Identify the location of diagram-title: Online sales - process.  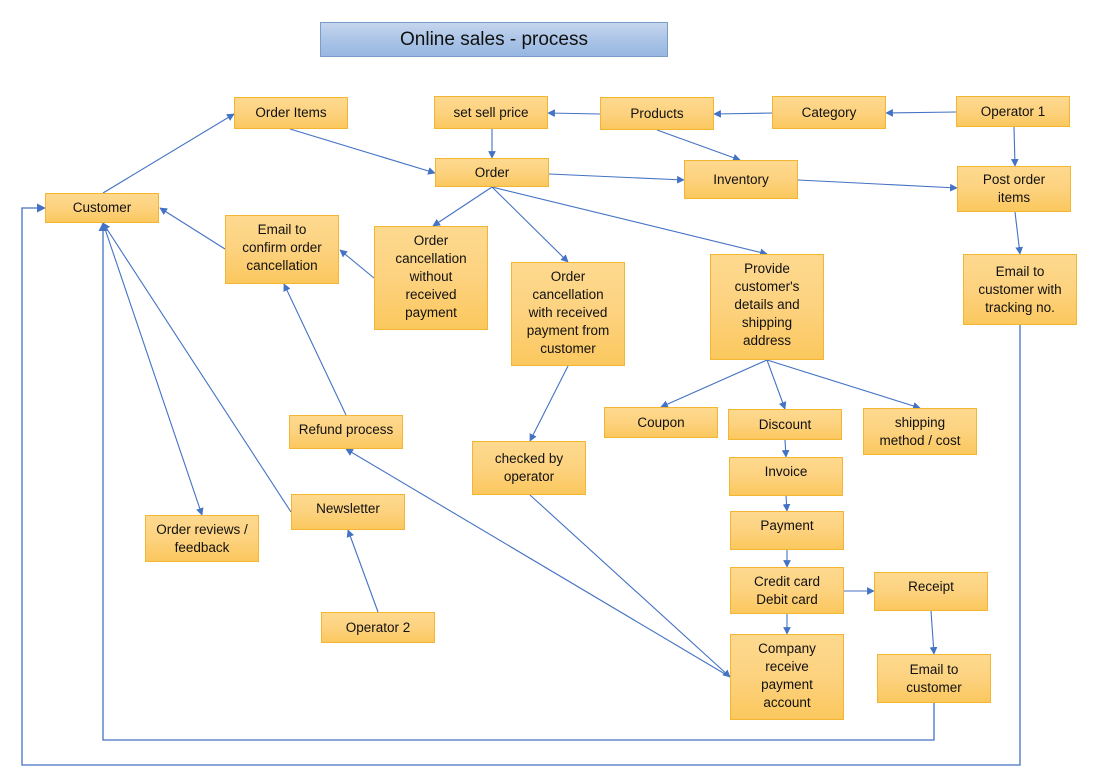
(494, 39).